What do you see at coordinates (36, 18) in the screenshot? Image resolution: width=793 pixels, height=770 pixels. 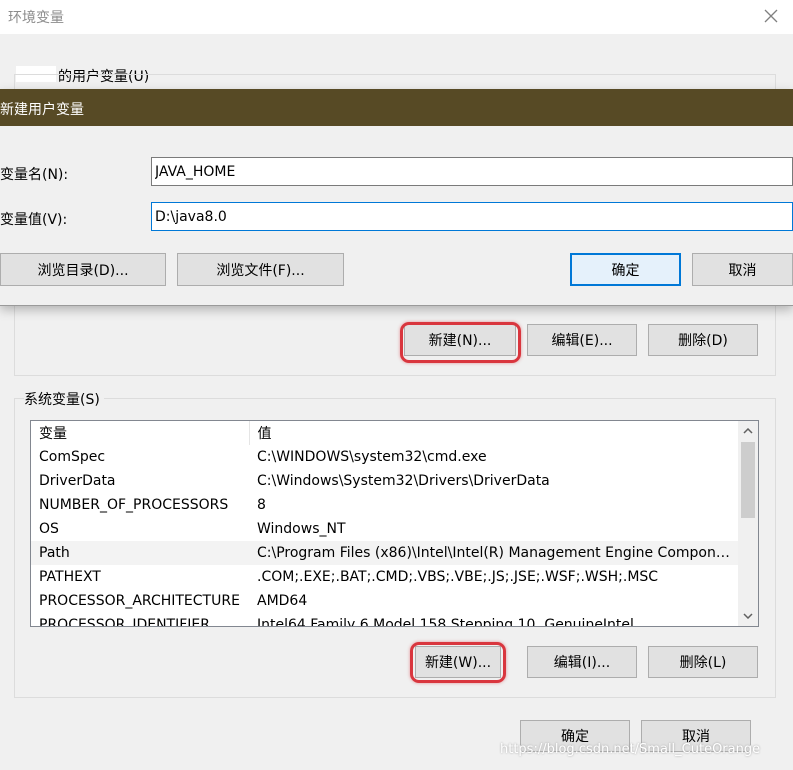 I see `window-title: 环境变量` at bounding box center [36, 18].